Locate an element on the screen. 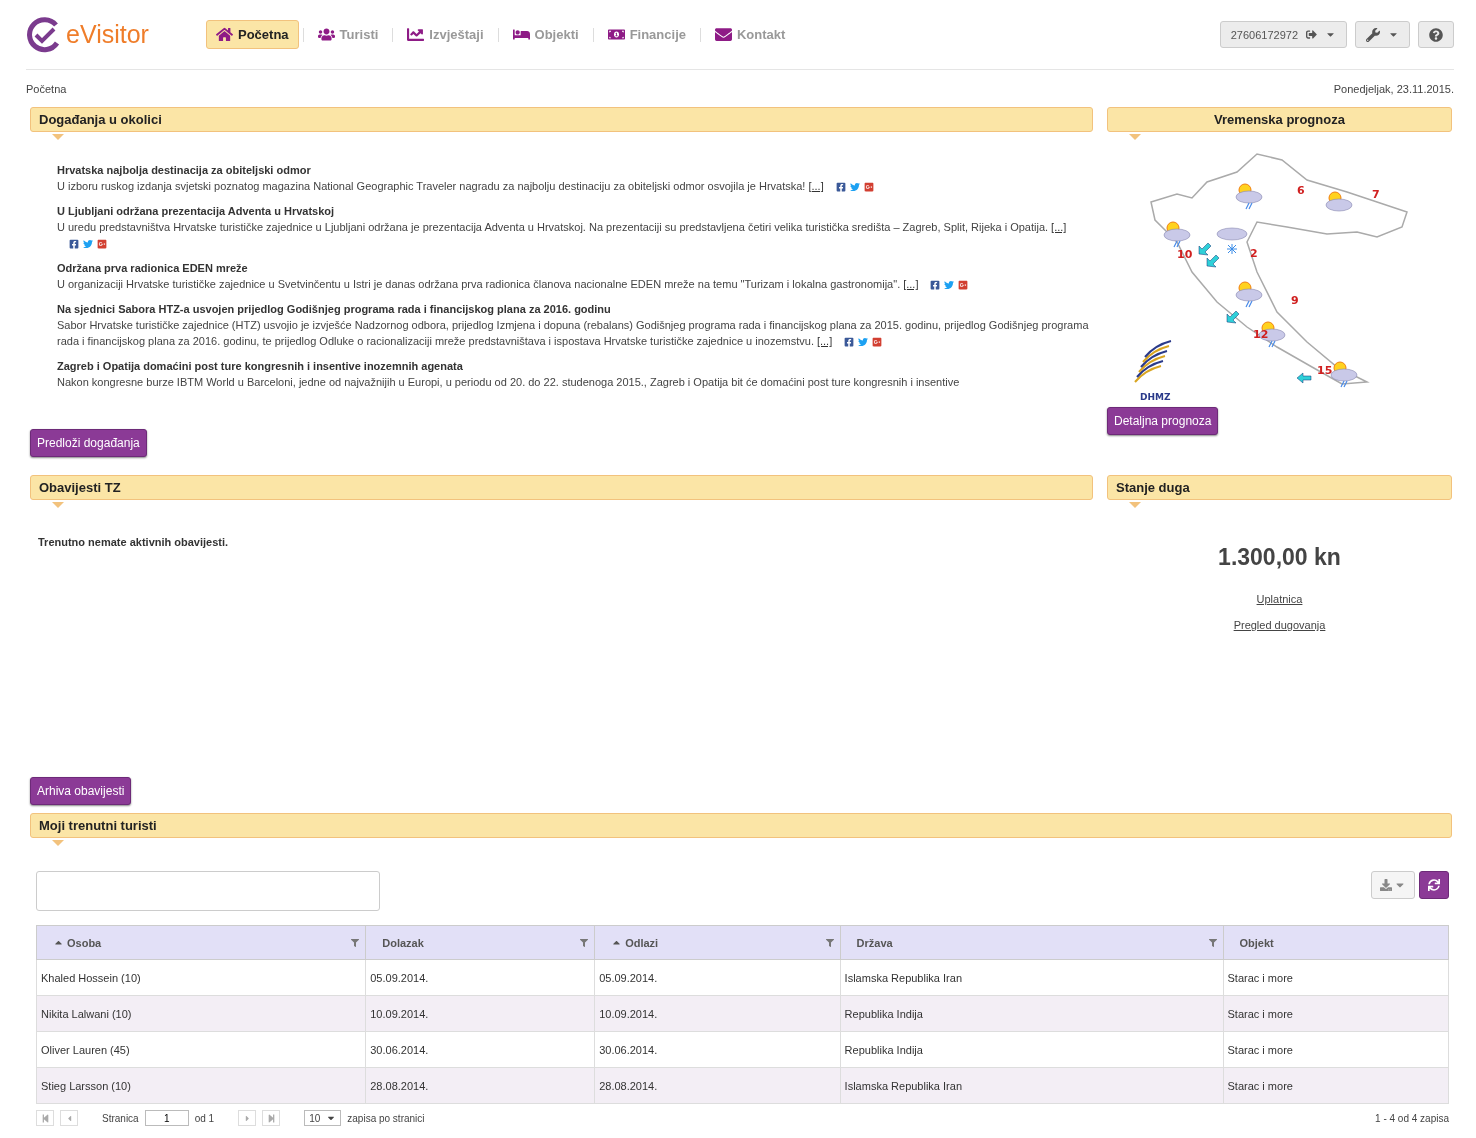 Image resolution: width=1476 pixels, height=1138 pixels. event-text: Sabor Hrvatske turističke zajednice (HTZ) usvojio je izvješće Nadzornog odbora, prijedlog Izmjena i dopuna (rebalans) Godišnjeg programa rada i financijskog plana za 2015. godinu, prijedlog Godišnjeg programa rada i financijskog plana za 2016. godinu, te prijedlog Odluke o racionalizaciji mreže predstavništava i ispostava Hrvatske turističke zajednice u inozemstvu. [...] is located at coordinates (573, 333).